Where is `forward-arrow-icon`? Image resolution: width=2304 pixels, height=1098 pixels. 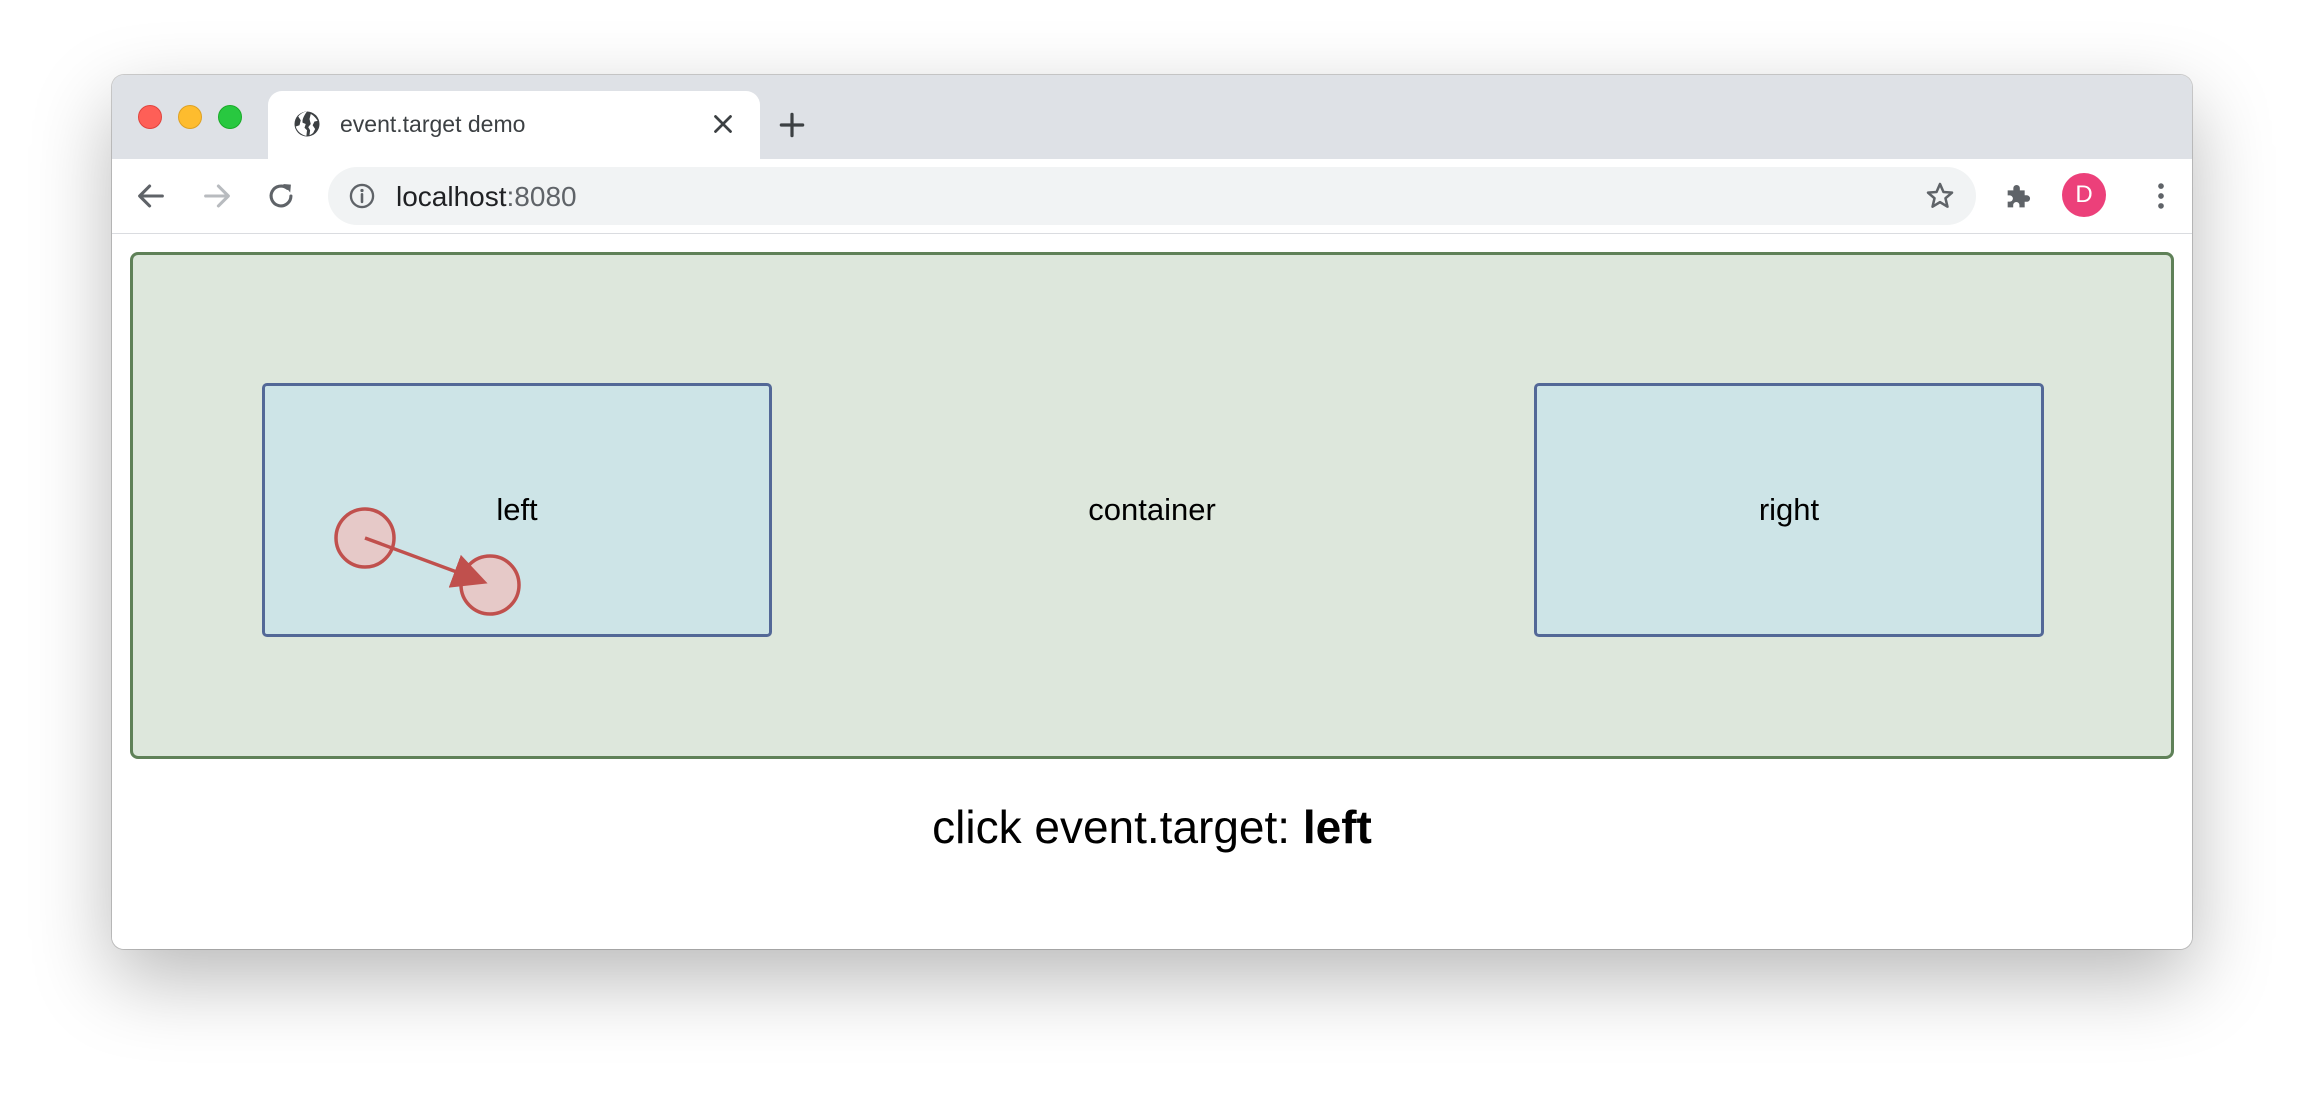 forward-arrow-icon is located at coordinates (217, 196).